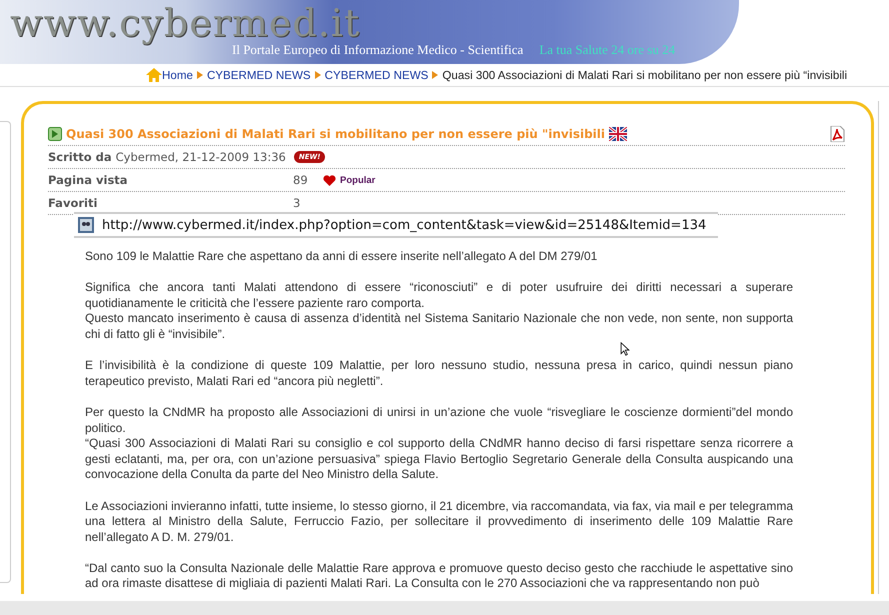 This screenshot has height=615, width=889. What do you see at coordinates (201, 157) in the screenshot?
I see `meta-value: Cybermed, 21-12-2009 13:36` at bounding box center [201, 157].